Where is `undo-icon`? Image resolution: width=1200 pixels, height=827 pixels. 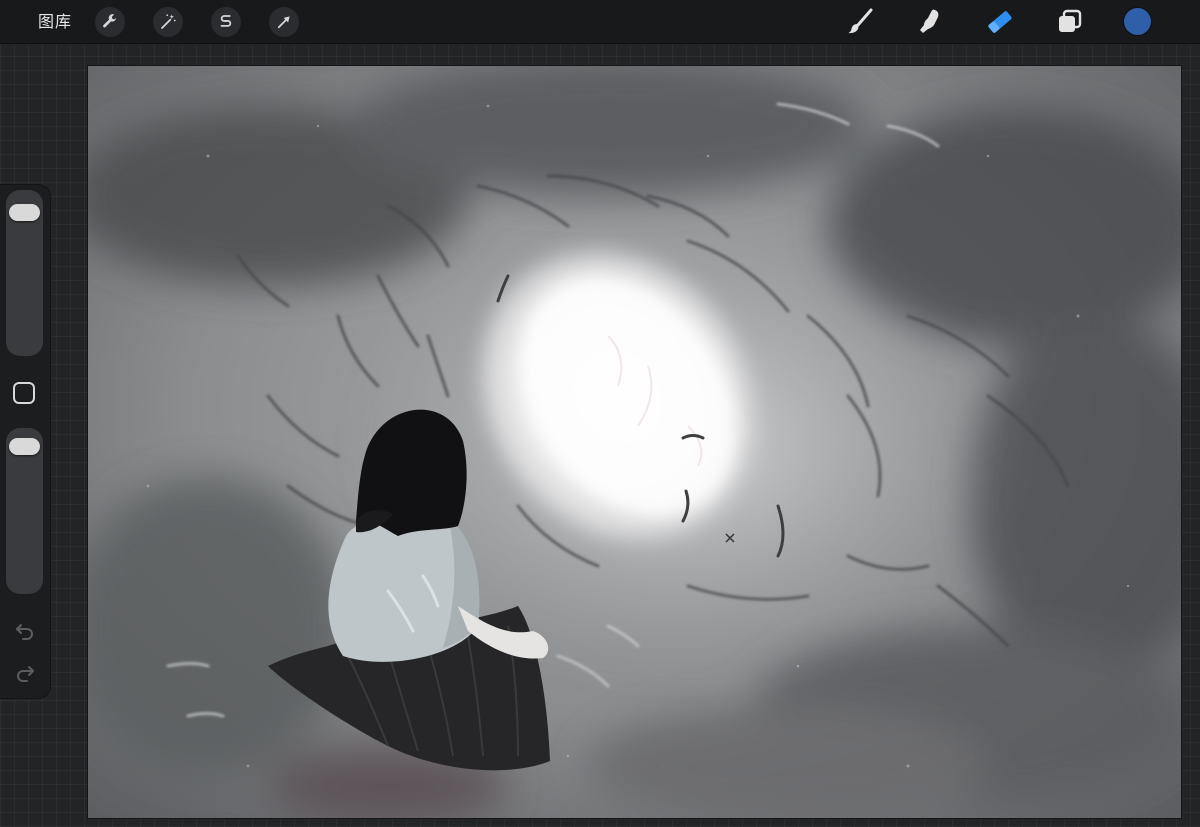
undo-icon is located at coordinates (24, 632).